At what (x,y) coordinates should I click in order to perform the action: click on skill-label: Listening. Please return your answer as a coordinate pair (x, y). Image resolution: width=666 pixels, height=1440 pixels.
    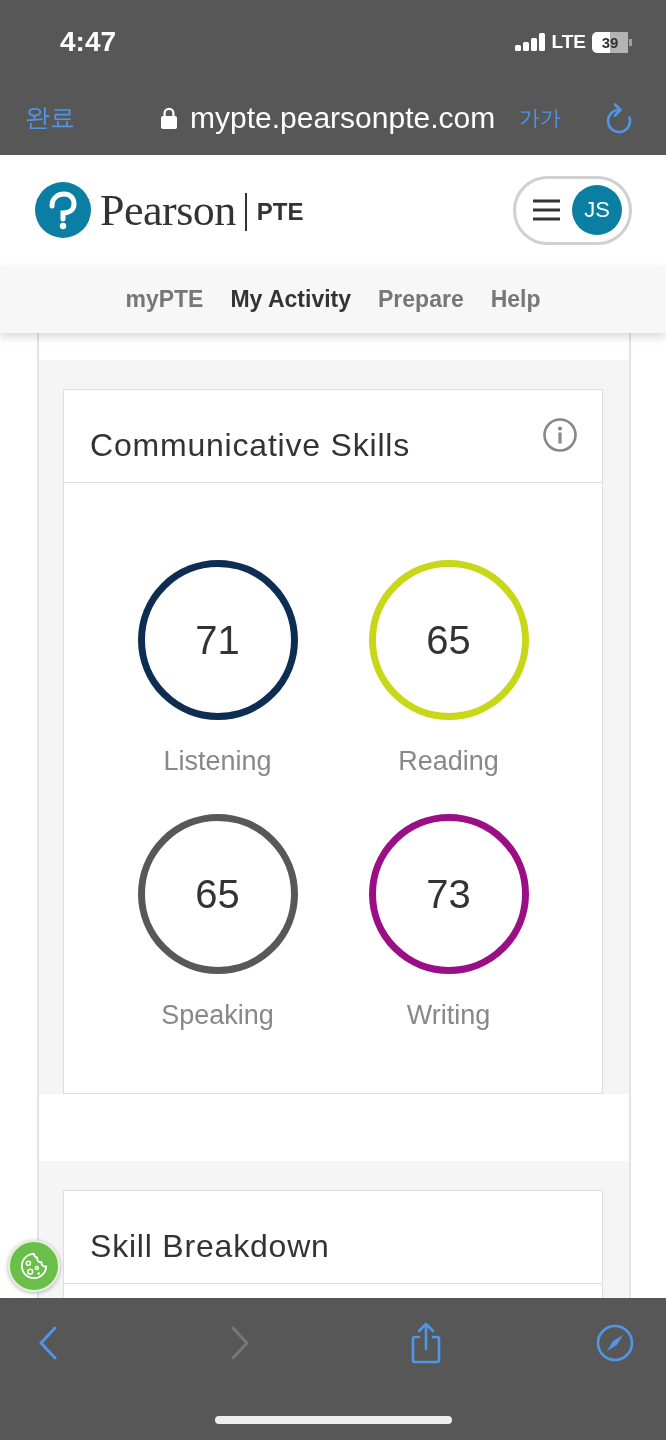
    Looking at the image, I should click on (217, 761).